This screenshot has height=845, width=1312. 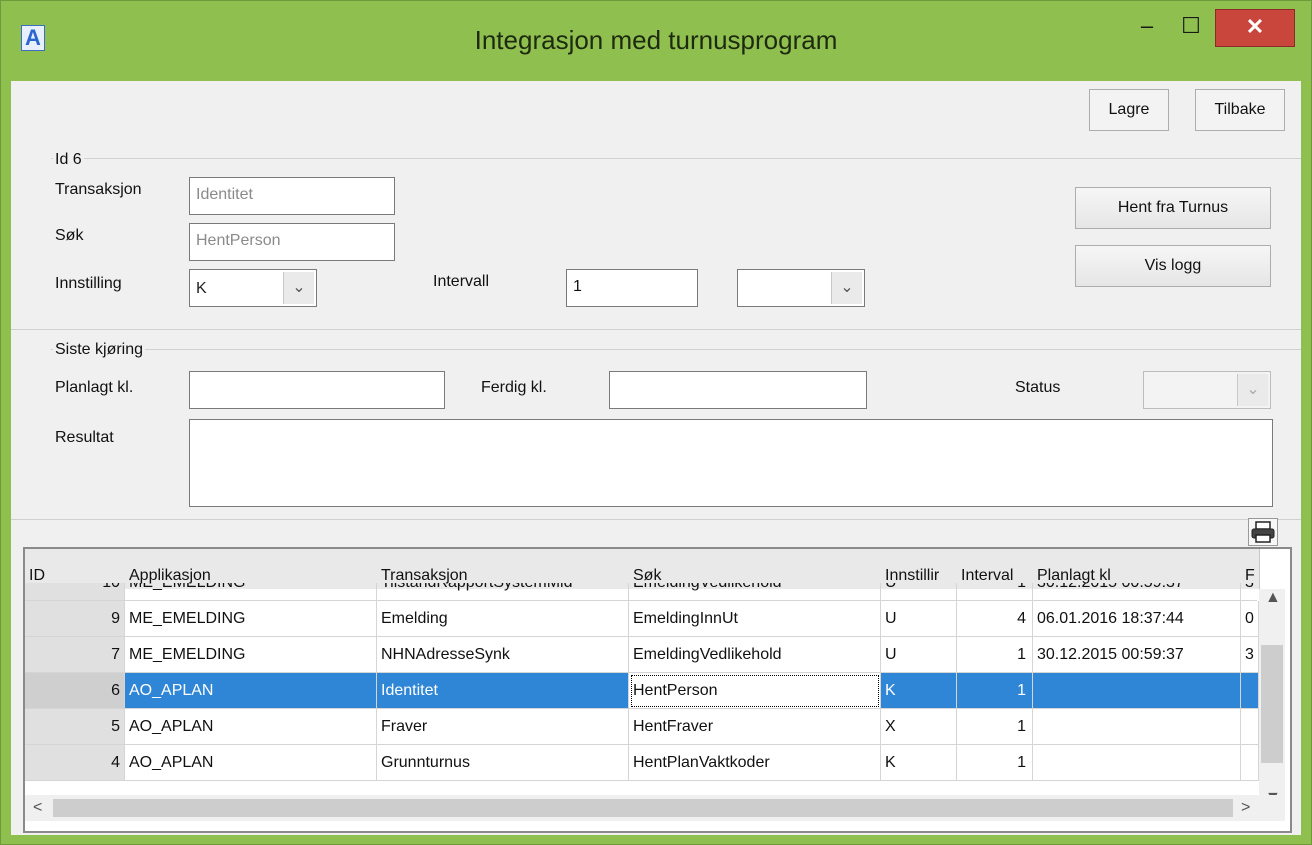 I want to click on horizontal-scroll-thumb, so click(x=643, y=808).